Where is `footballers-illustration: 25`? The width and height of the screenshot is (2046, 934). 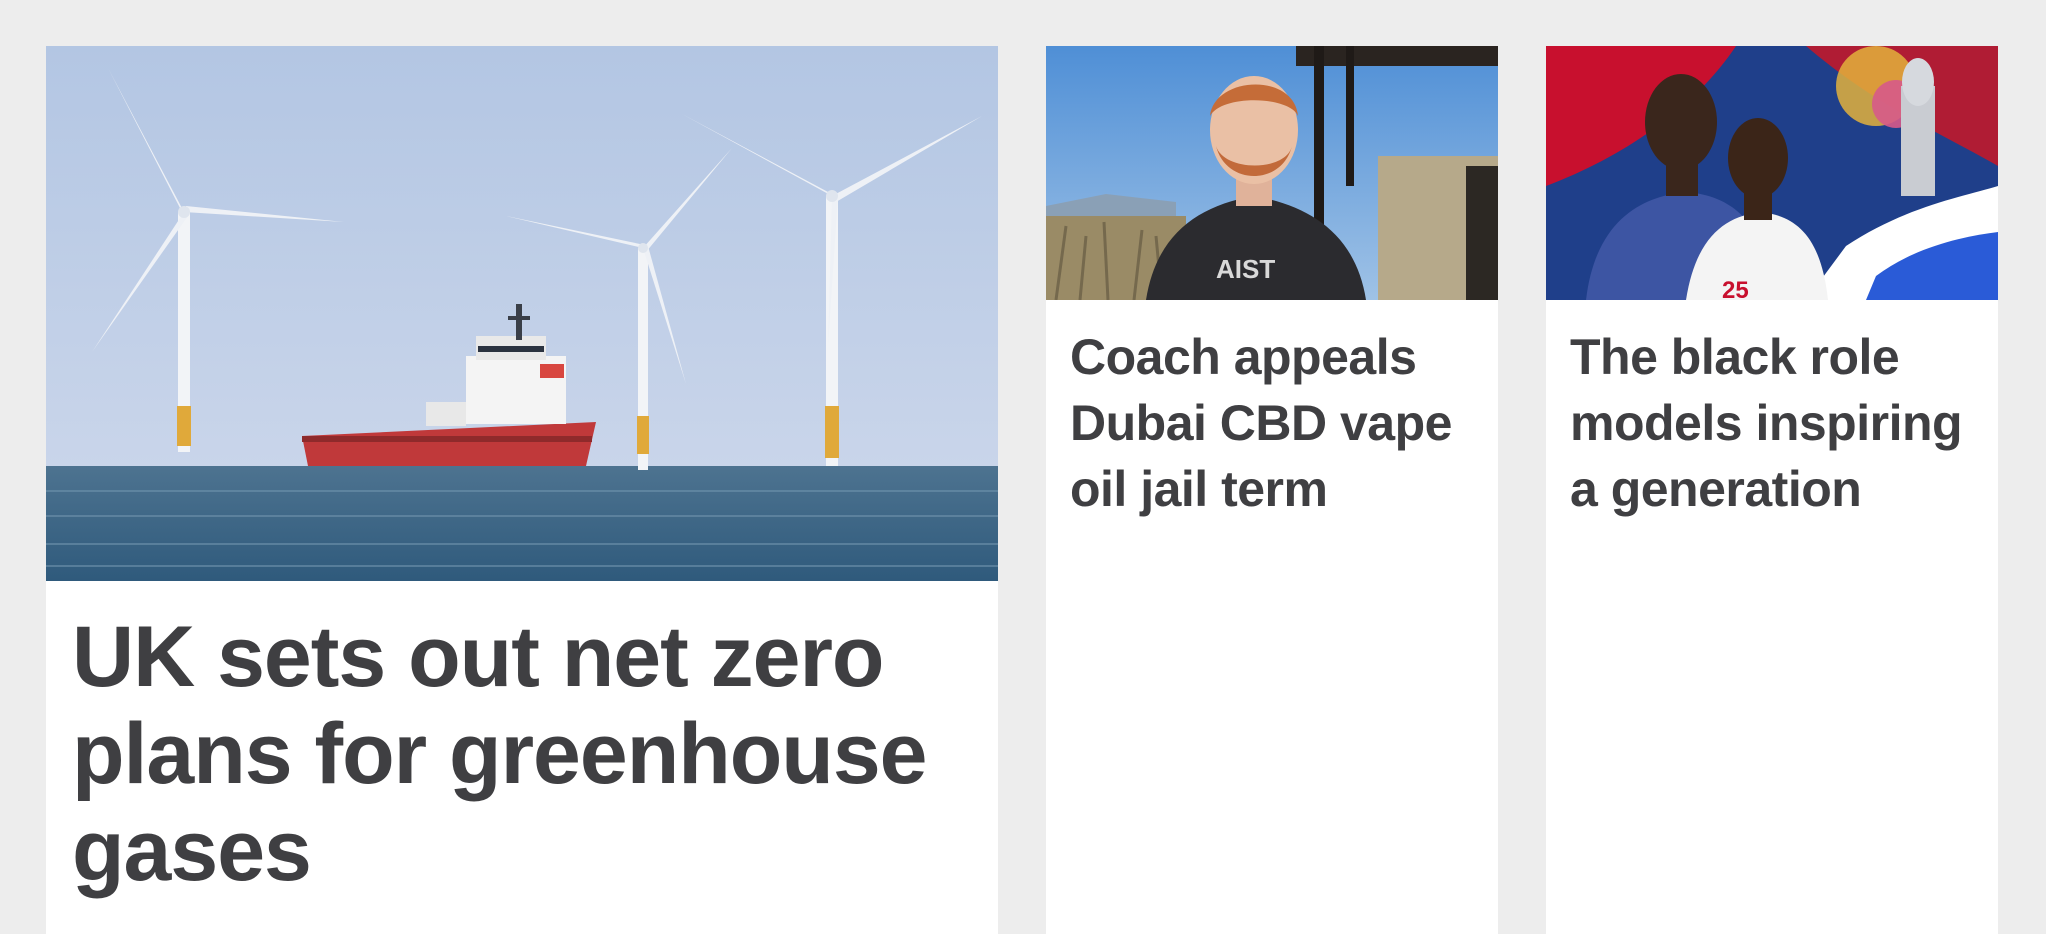 footballers-illustration: 25 is located at coordinates (1772, 173).